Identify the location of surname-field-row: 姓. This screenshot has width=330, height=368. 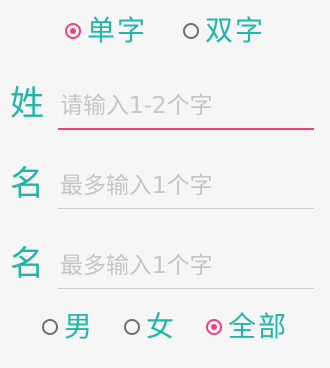
(165, 109).